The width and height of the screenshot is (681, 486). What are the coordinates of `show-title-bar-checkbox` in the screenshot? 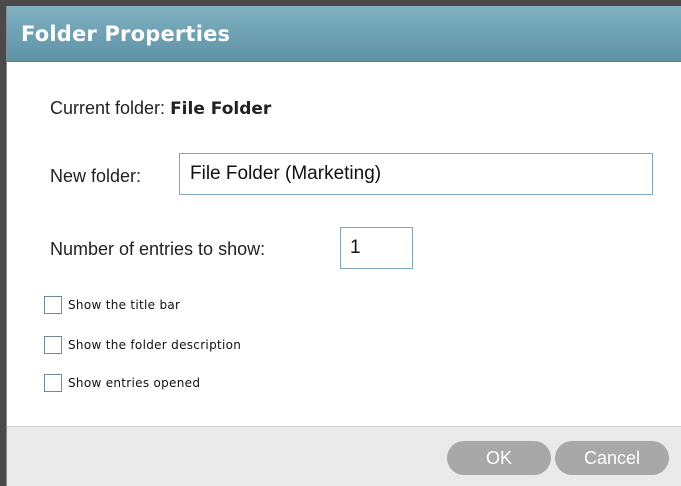 It's located at (53, 305).